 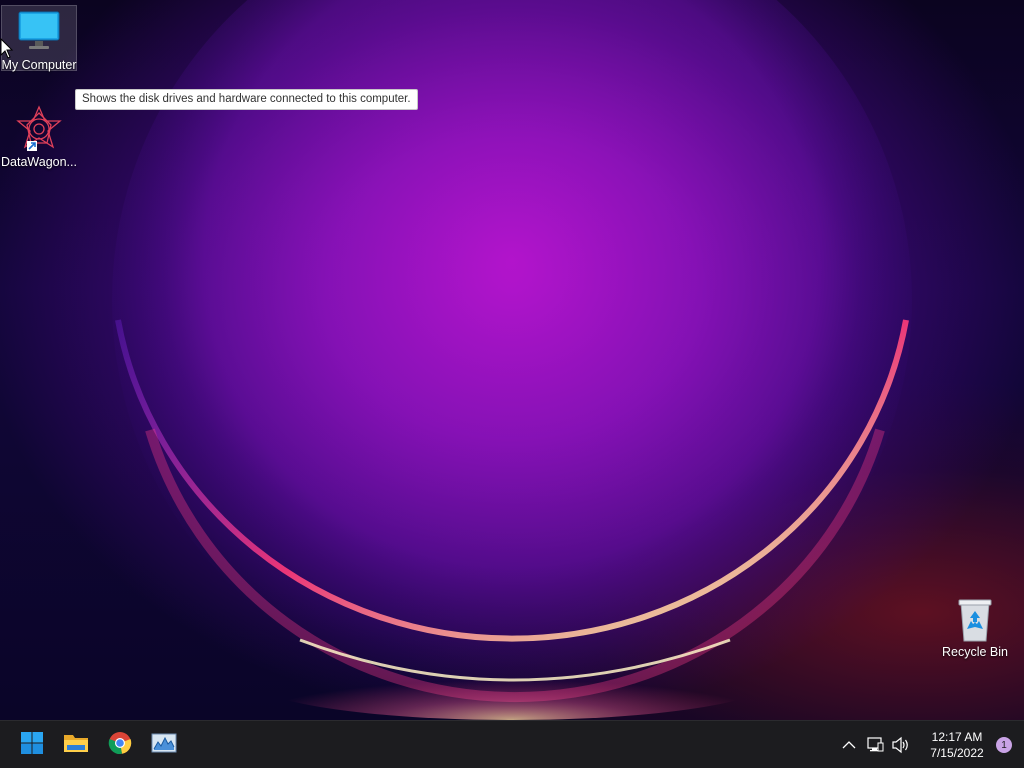 I want to click on taskbar-file-explorer-button, so click(x=76, y=745).